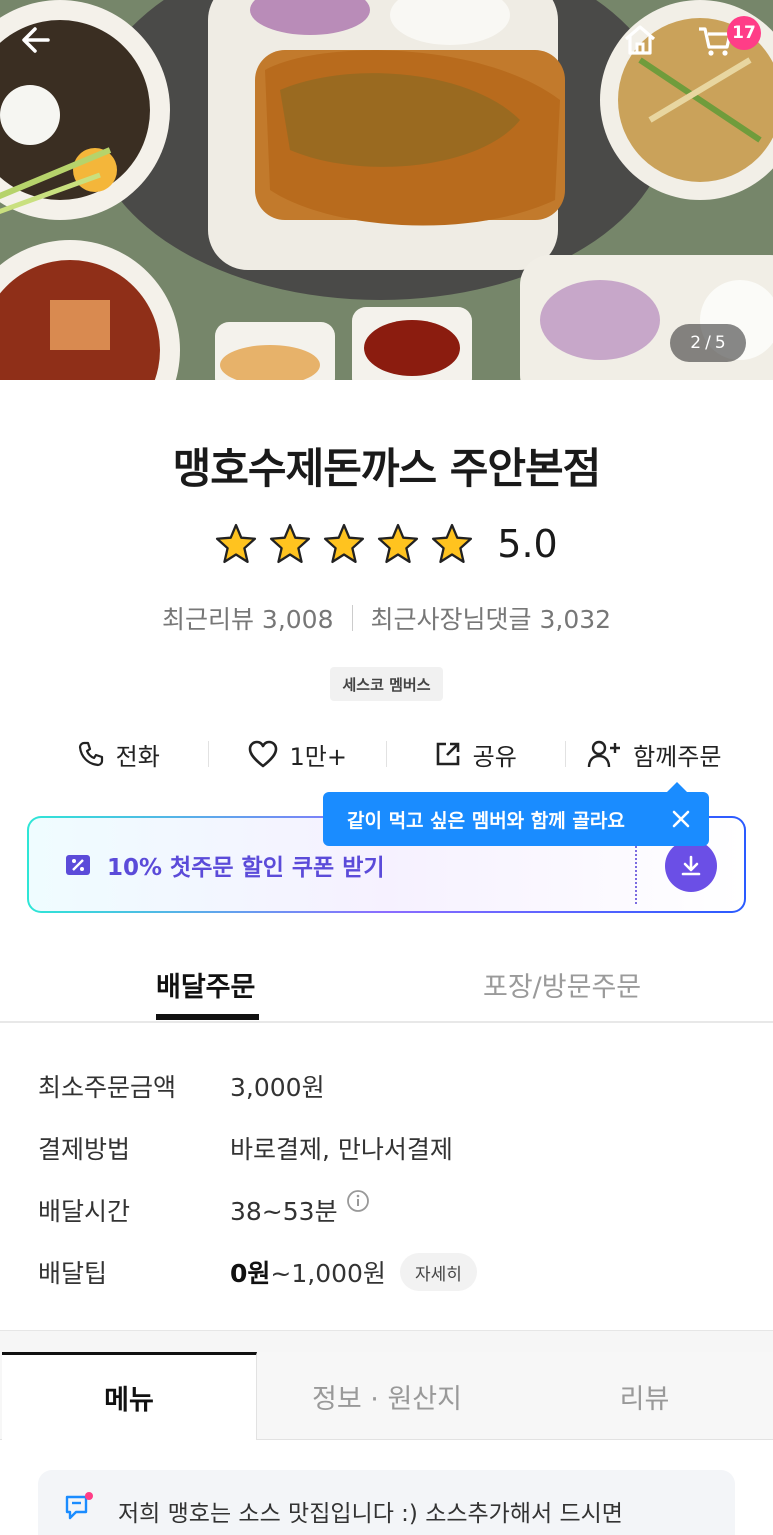 Image resolution: width=773 pixels, height=1535 pixels. Describe the element at coordinates (204, 1210) in the screenshot. I see `delivery-time-row: 배달시간 38~53분` at that location.